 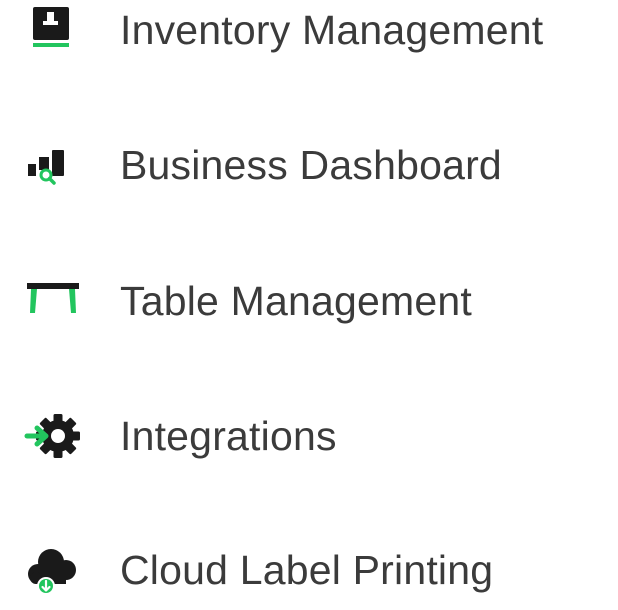 I want to click on table-icon, so click(x=54, y=301).